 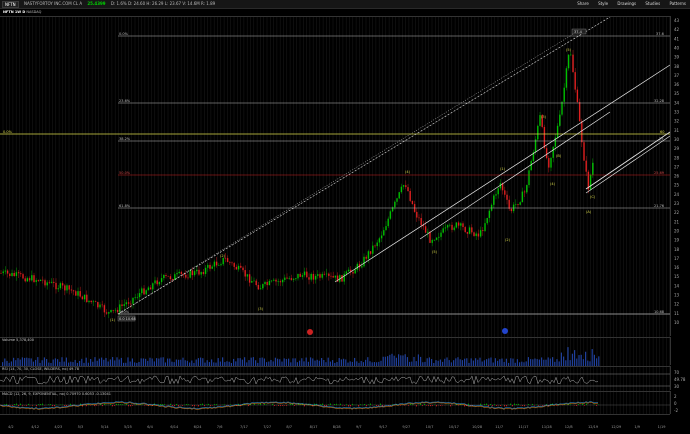 I want to click on date-label: 4/2, so click(x=11, y=427).